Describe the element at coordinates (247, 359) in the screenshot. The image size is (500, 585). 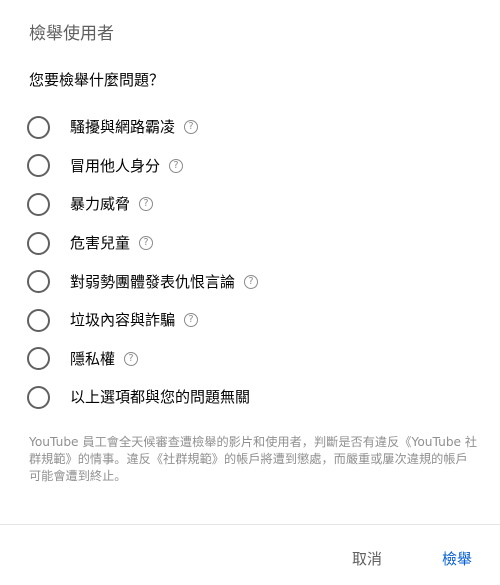
I see `option-privacy: 隱私權 ?` at that location.